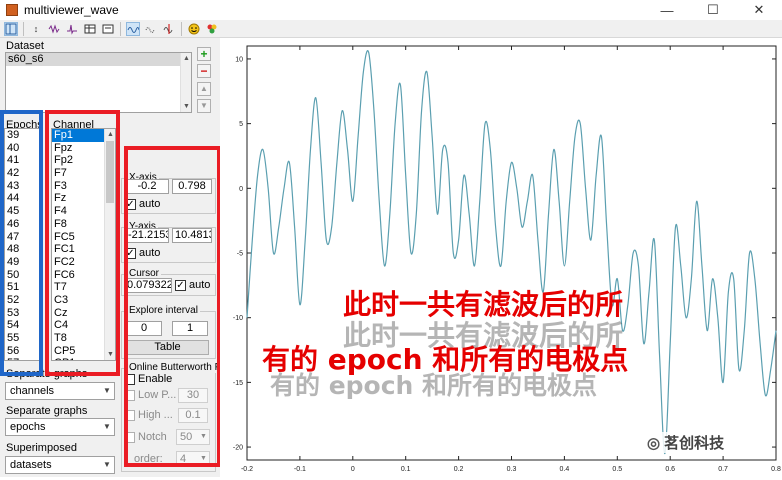 This screenshot has width=782, height=480. What do you see at coordinates (186, 106) in the screenshot?
I see `scroll-down-icon: ▼` at bounding box center [186, 106].